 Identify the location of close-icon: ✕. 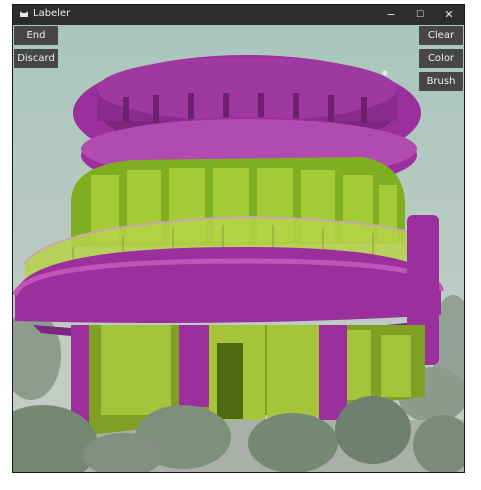
(449, 15).